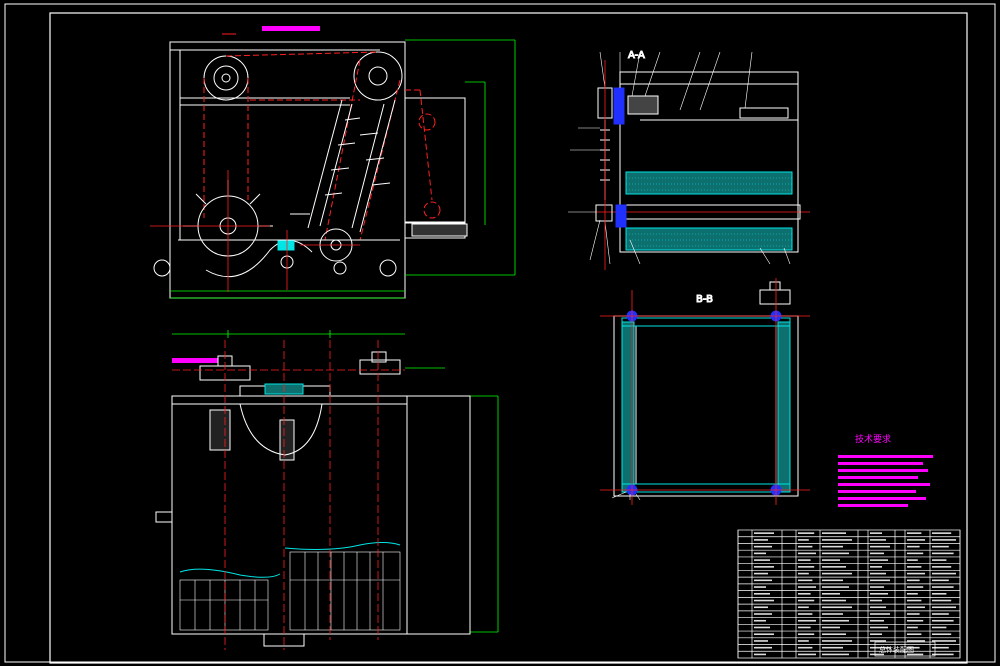  What do you see at coordinates (709, 239) in the screenshot?
I see `lower-roller` at bounding box center [709, 239].